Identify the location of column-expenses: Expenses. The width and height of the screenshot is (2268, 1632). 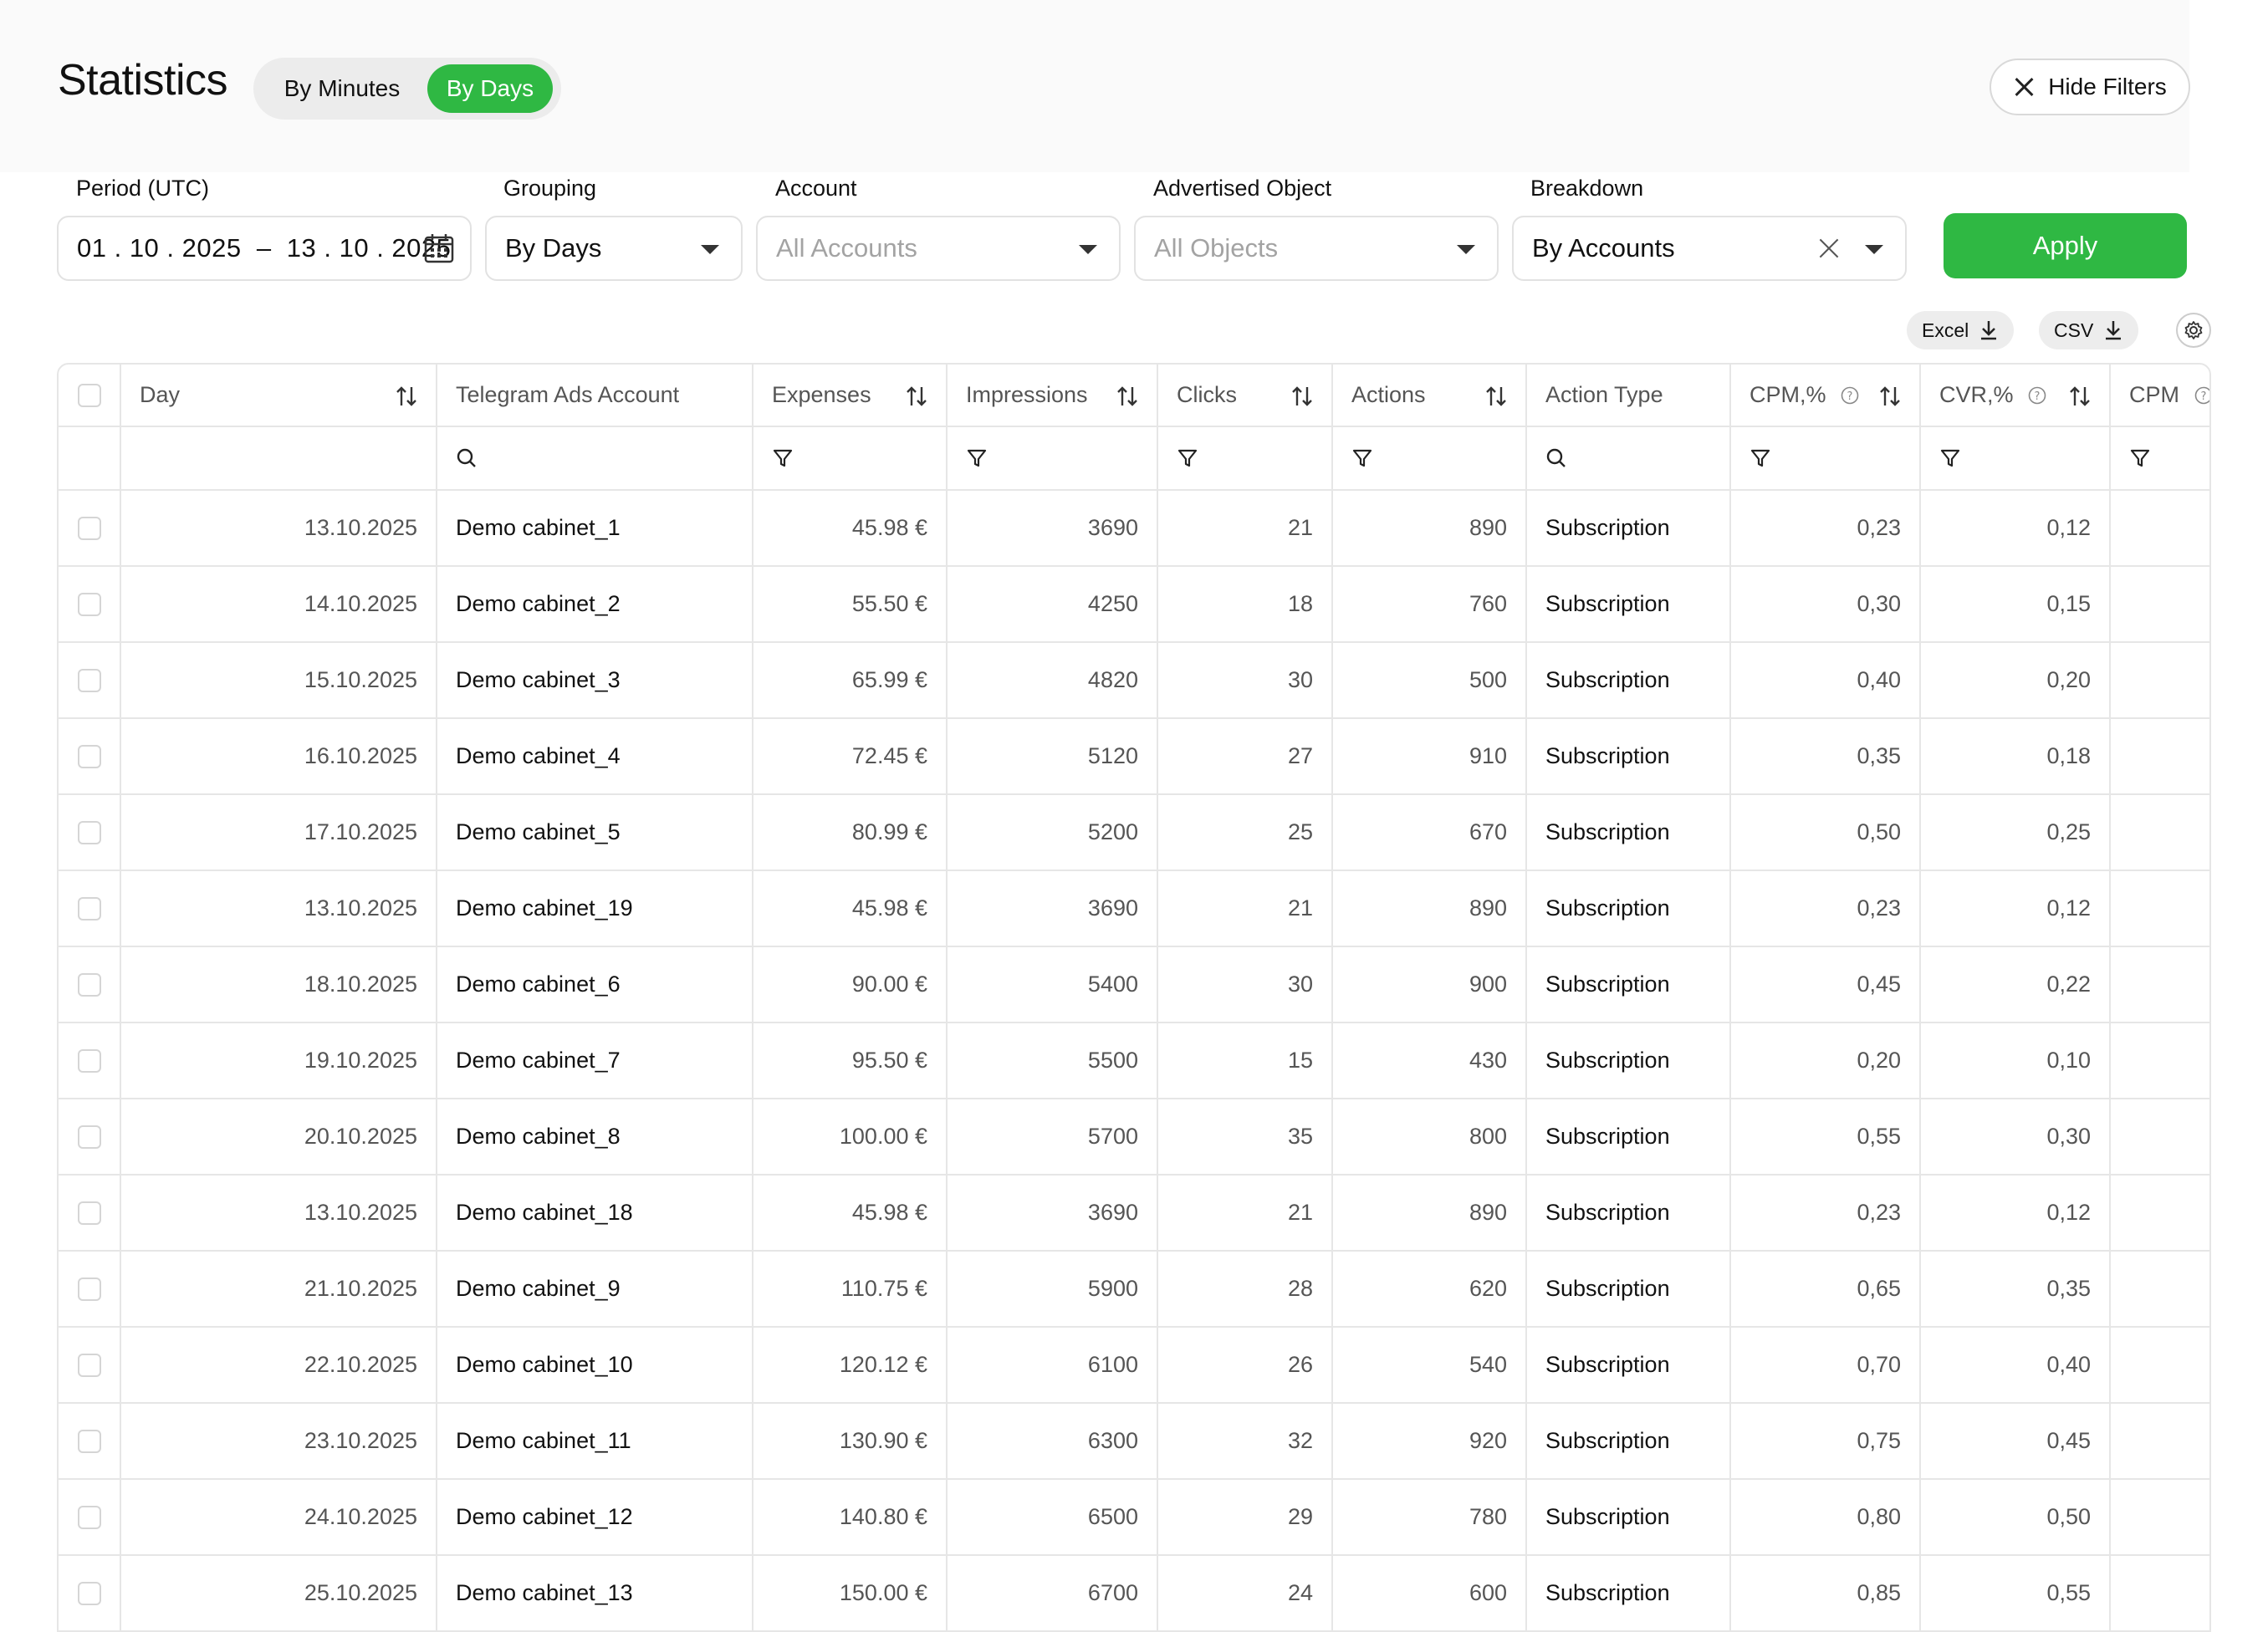
(850, 396).